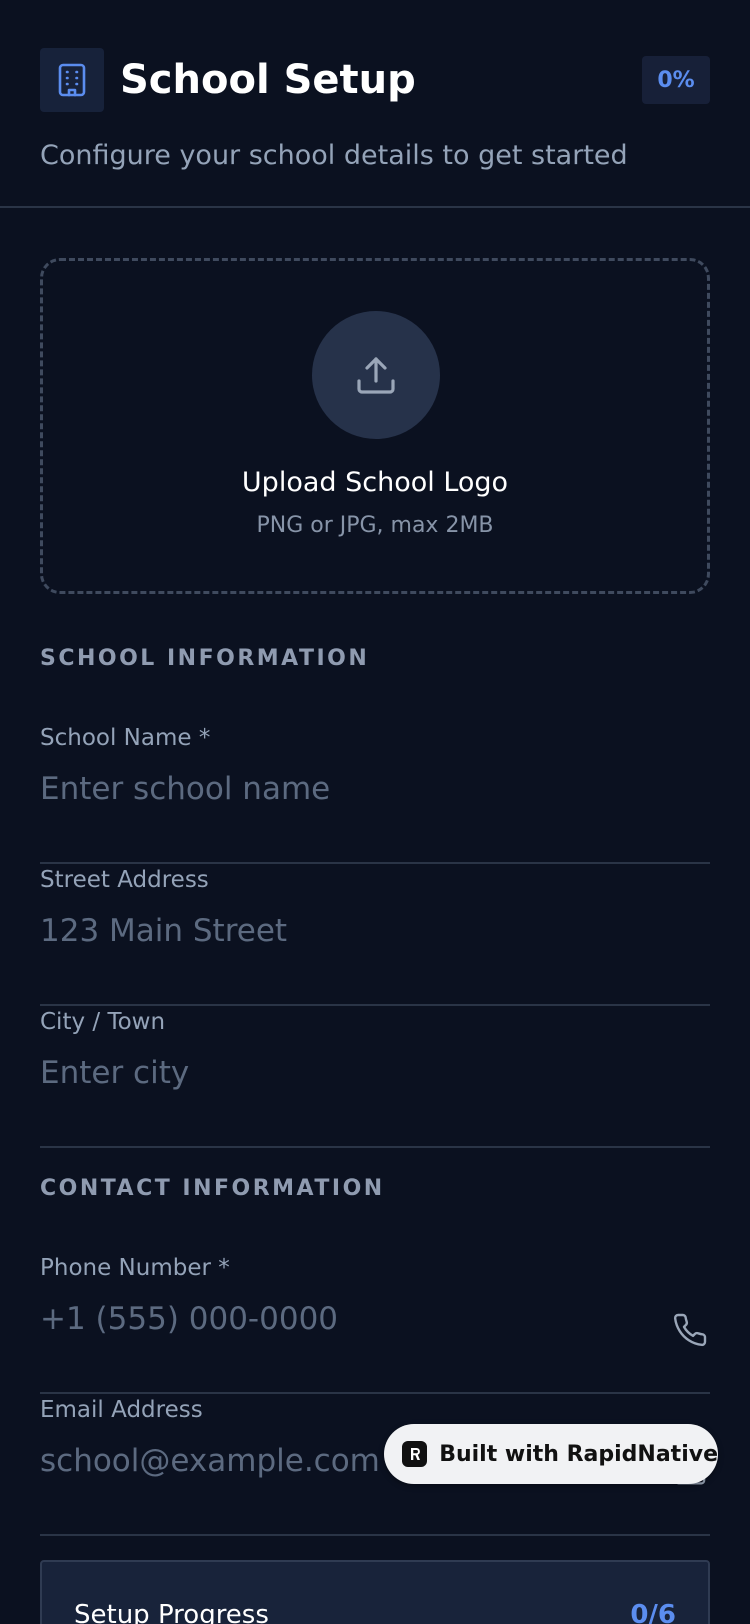 This screenshot has width=750, height=1624. I want to click on section-title-school-information: SCHOOL INFORMATION, so click(205, 658).